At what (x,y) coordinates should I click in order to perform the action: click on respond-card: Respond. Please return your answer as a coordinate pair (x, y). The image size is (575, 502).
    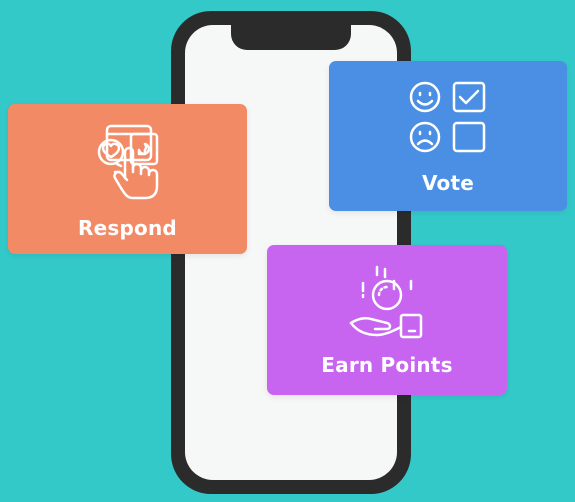
    Looking at the image, I should click on (127, 179).